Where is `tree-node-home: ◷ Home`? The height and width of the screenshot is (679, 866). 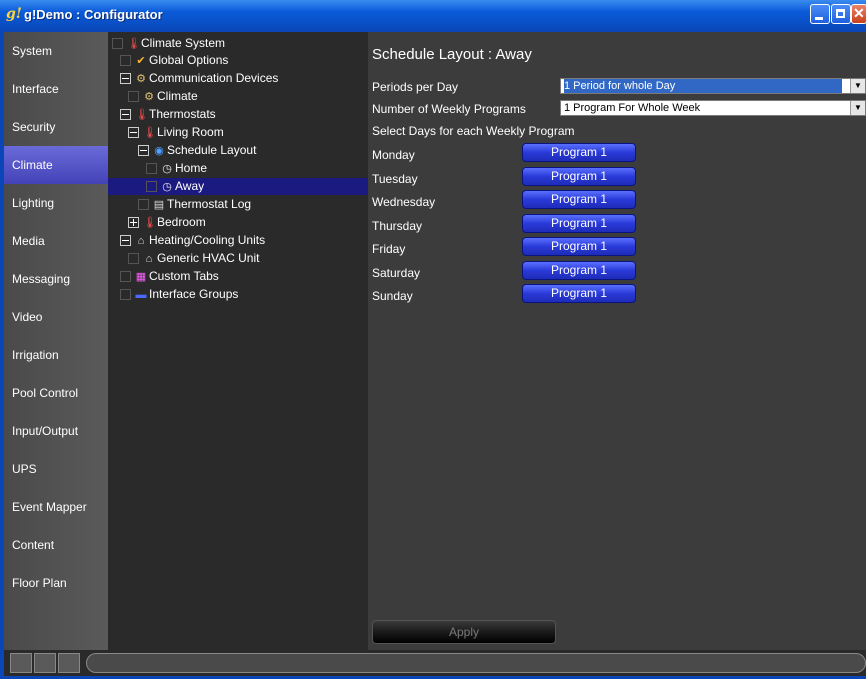
tree-node-home: ◷ Home is located at coordinates (176, 168).